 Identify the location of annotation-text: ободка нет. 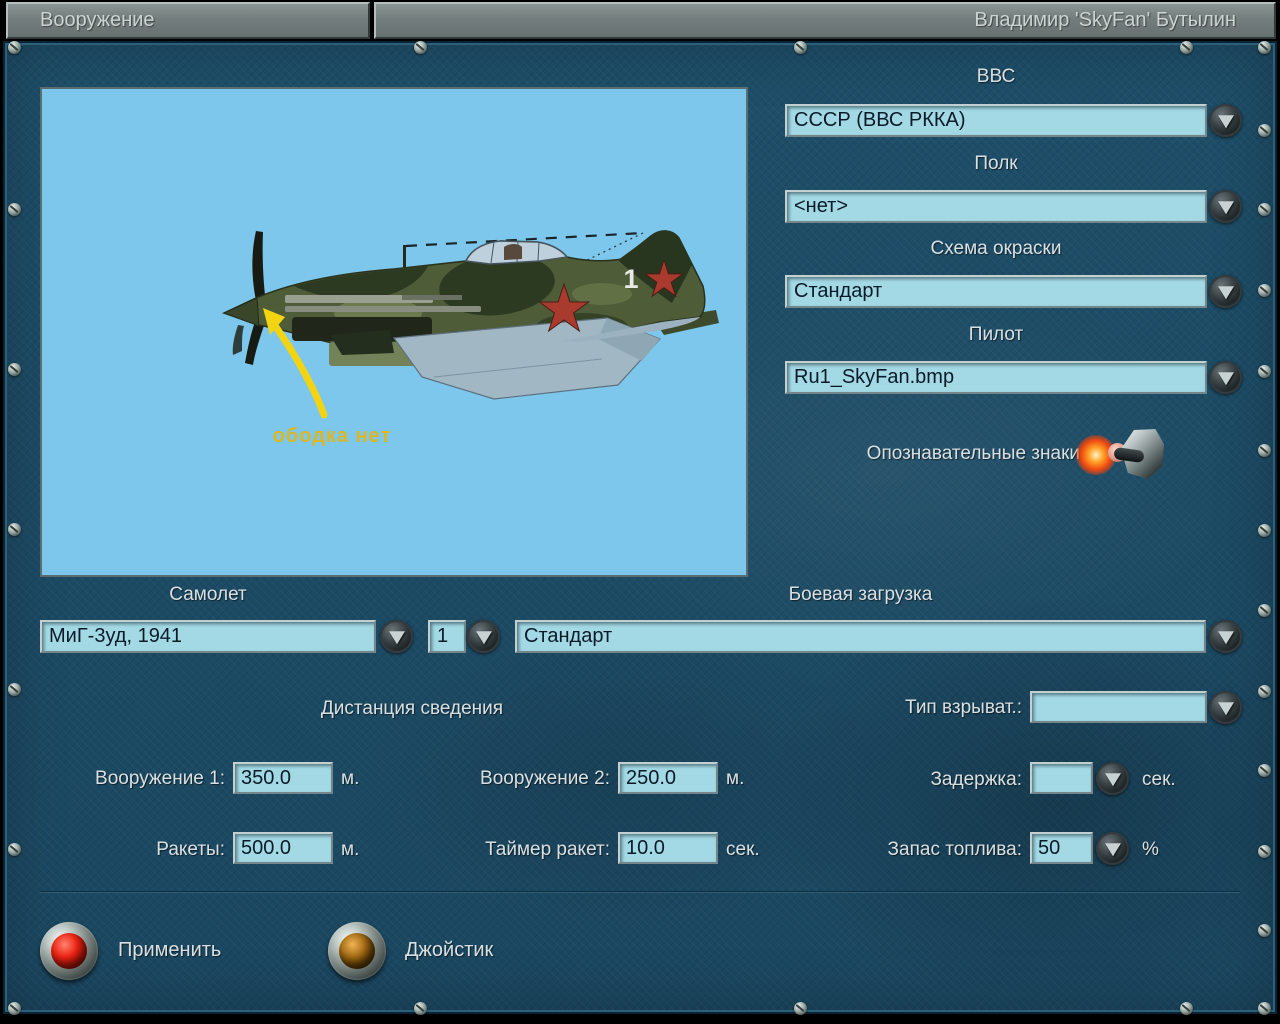
(332, 436).